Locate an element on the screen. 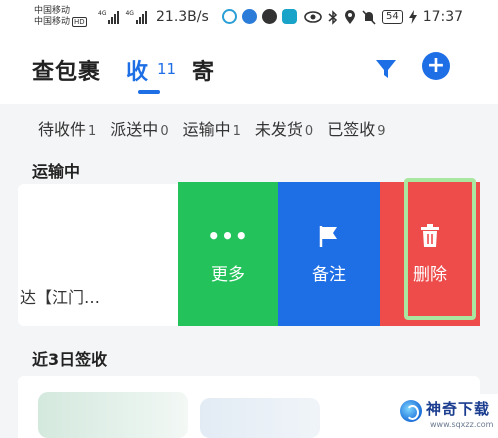  clock: 17:37 is located at coordinates (443, 17).